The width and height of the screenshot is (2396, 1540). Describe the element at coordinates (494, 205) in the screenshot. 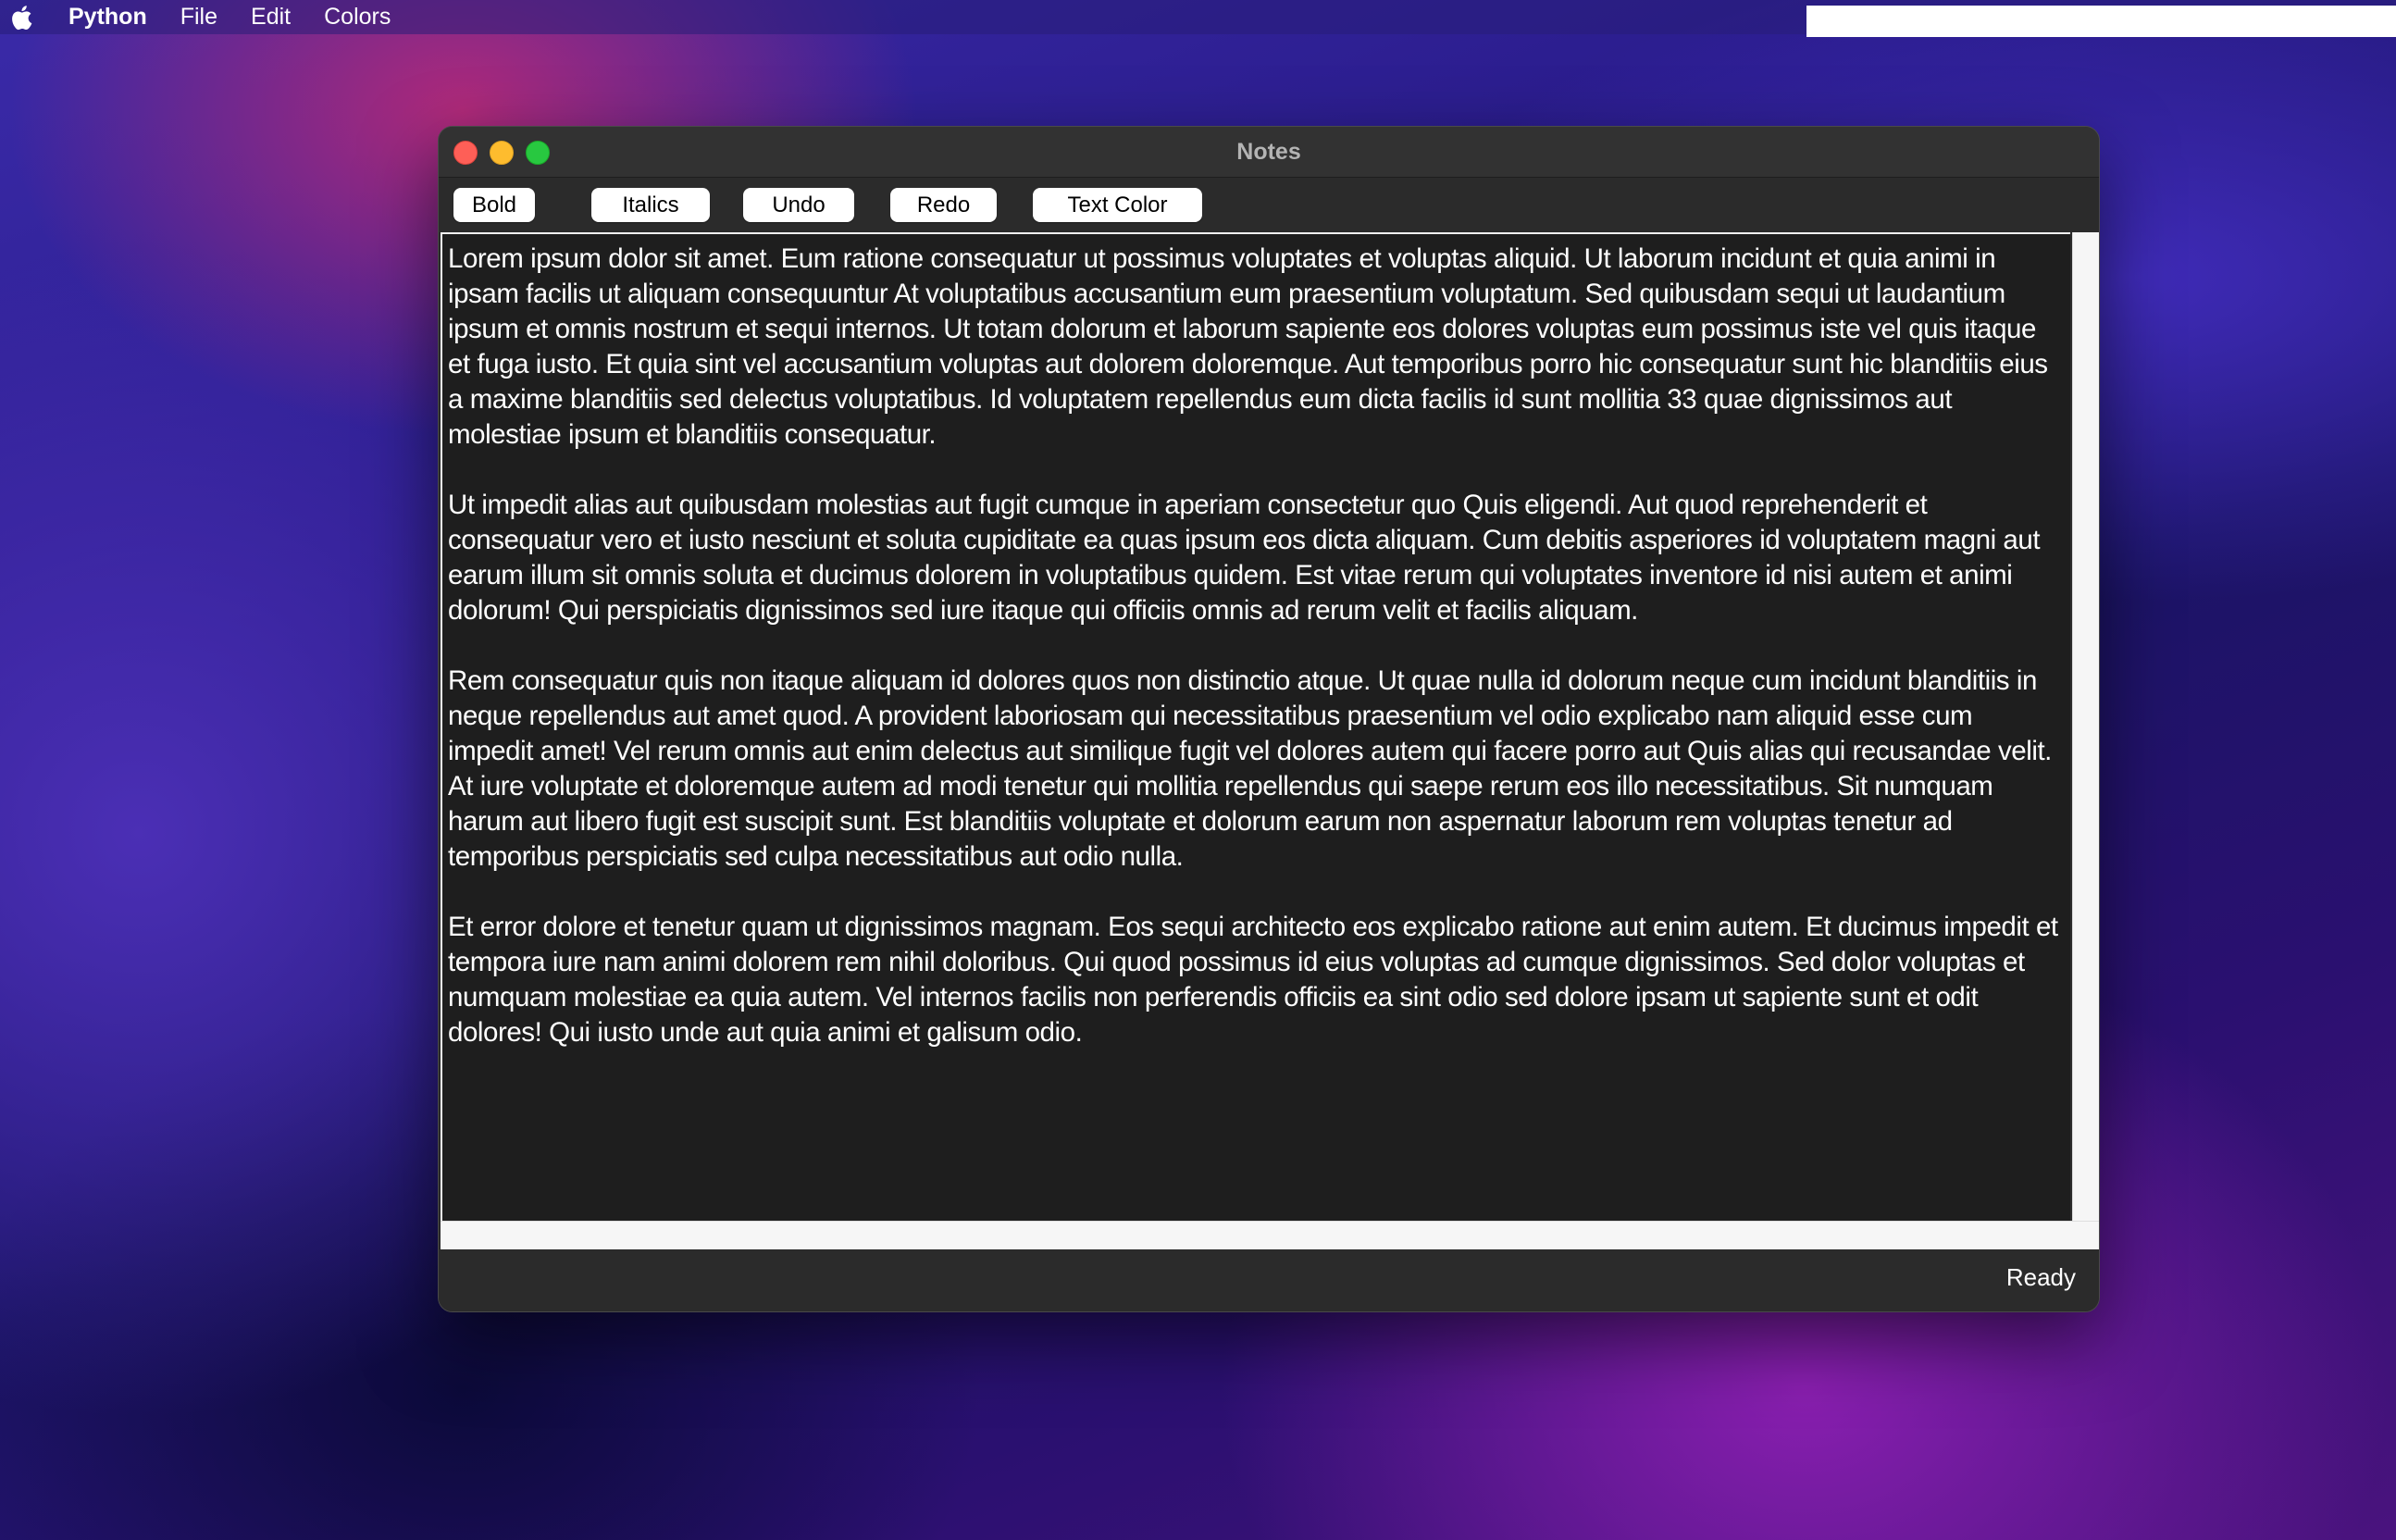

I see `bold-button: Bold` at that location.